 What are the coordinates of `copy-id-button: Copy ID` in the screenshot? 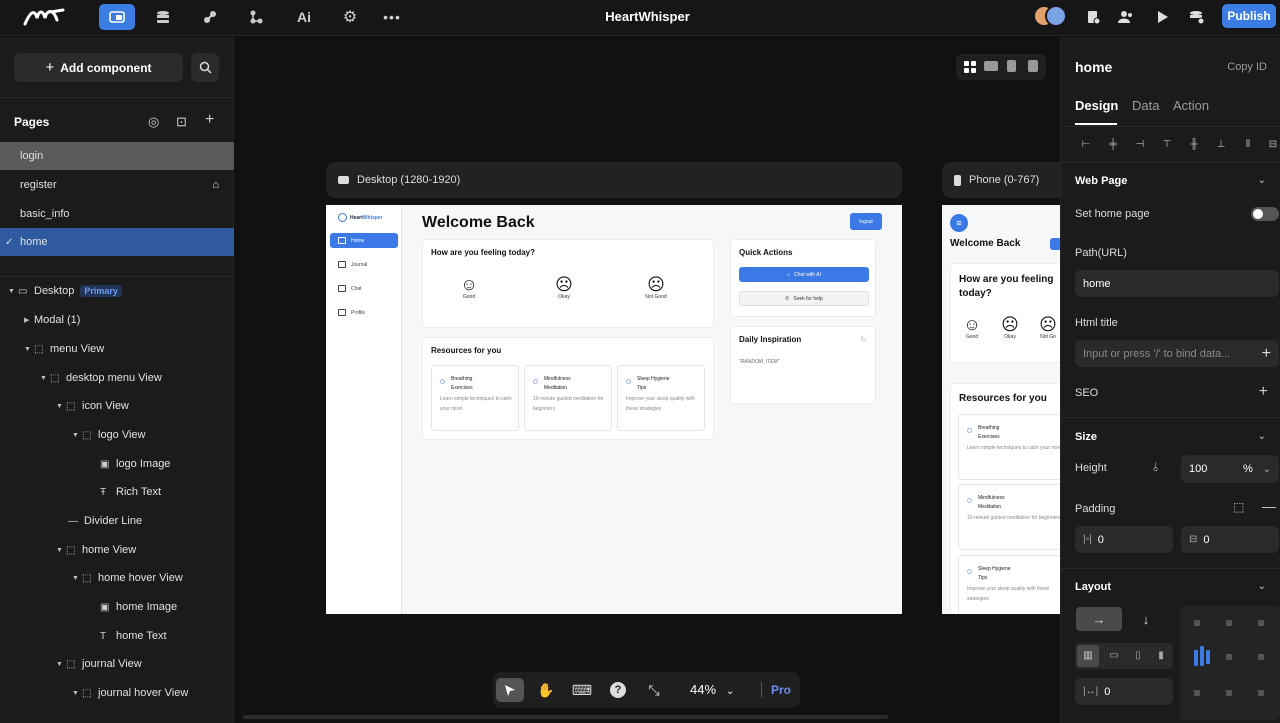 It's located at (1247, 67).